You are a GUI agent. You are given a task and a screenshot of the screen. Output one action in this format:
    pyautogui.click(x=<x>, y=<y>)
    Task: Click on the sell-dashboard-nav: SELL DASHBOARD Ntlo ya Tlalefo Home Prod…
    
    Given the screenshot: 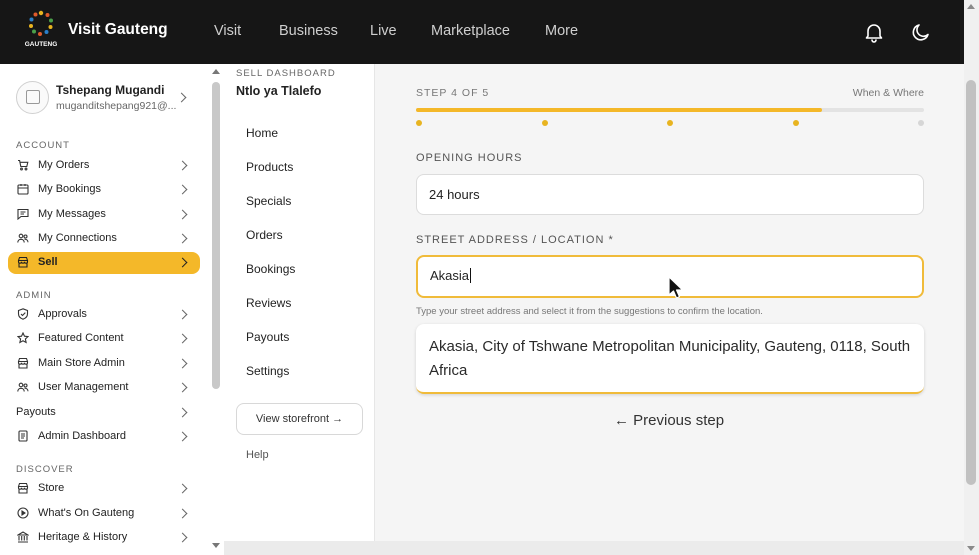 What is the action you would take?
    pyautogui.click(x=299, y=309)
    